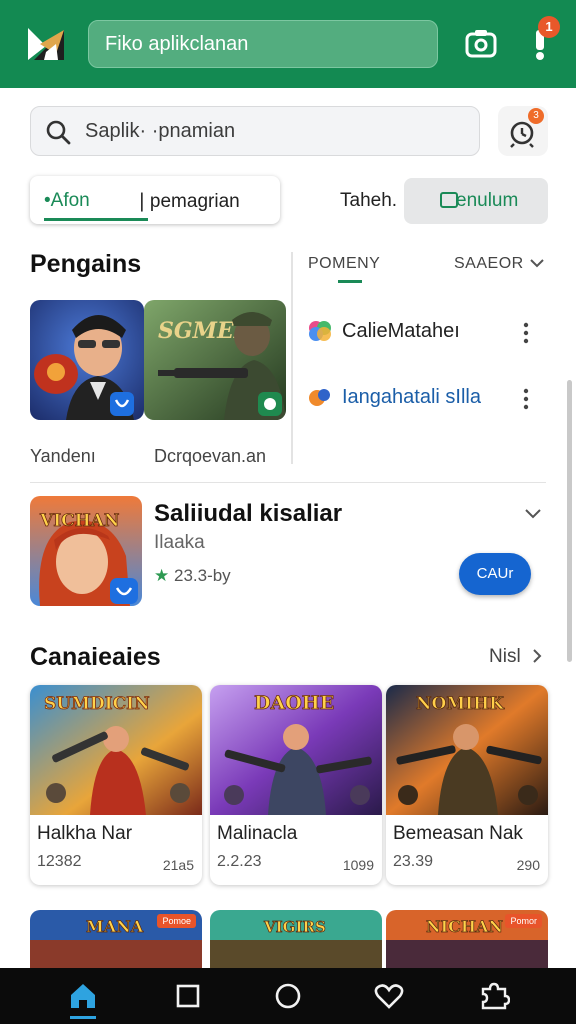  I want to click on search-icon, so click(58, 132).